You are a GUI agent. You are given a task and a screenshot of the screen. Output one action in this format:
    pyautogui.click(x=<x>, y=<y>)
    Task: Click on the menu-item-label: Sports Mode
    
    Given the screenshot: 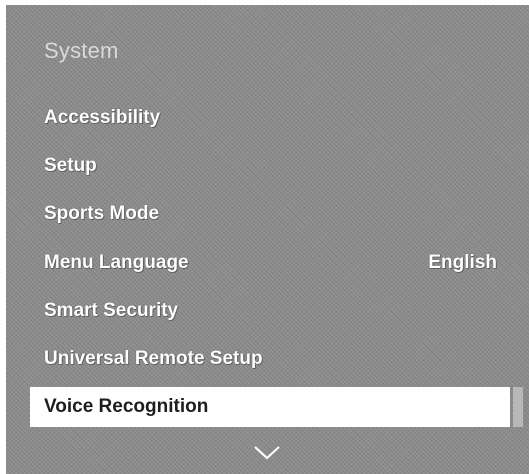 What is the action you would take?
    pyautogui.click(x=102, y=213)
    